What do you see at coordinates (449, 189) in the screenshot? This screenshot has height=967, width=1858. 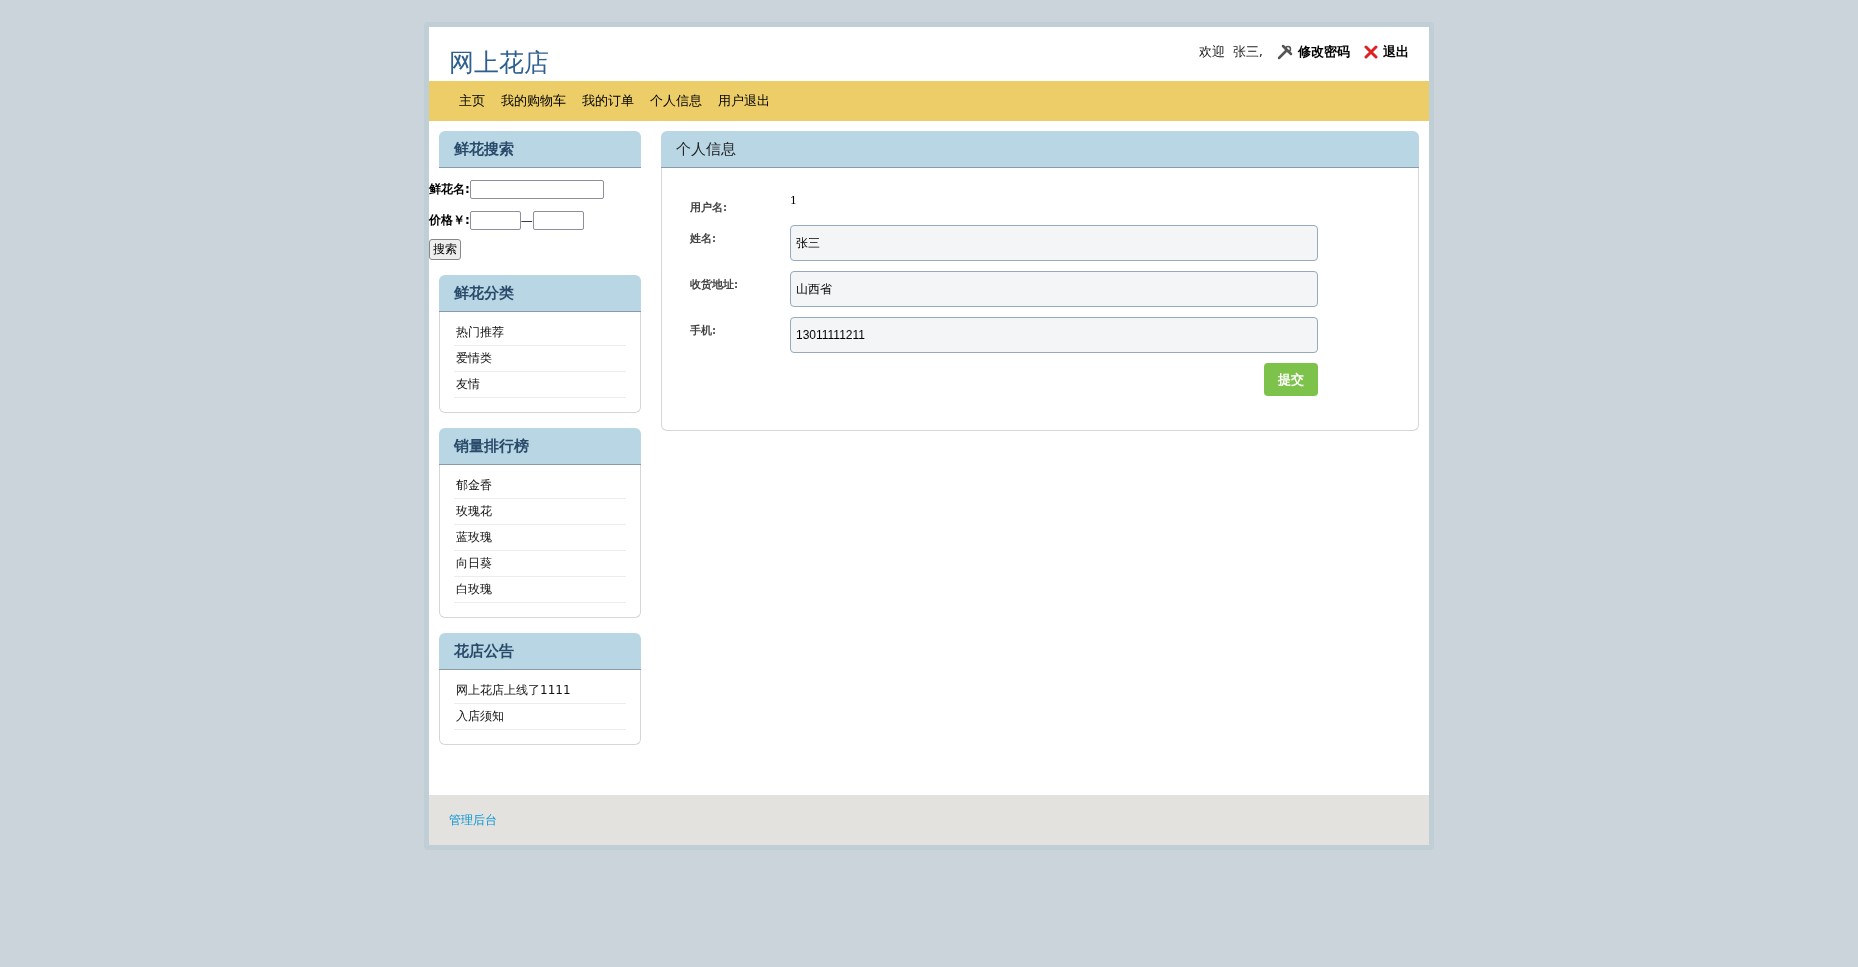 I see `field-label: 鲜花名:` at bounding box center [449, 189].